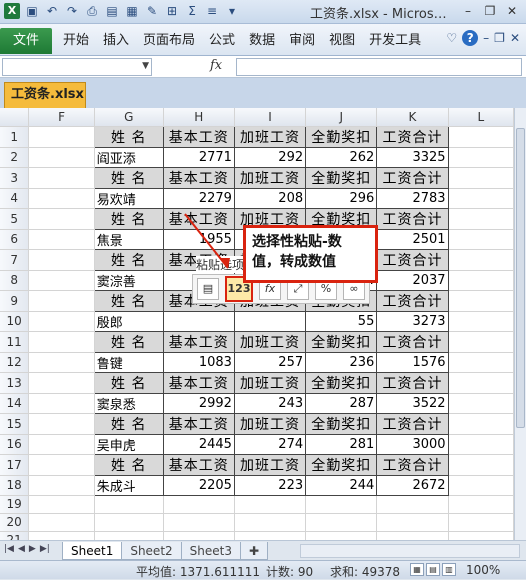 The image size is (526, 580). I want to click on formula-input, so click(379, 67).